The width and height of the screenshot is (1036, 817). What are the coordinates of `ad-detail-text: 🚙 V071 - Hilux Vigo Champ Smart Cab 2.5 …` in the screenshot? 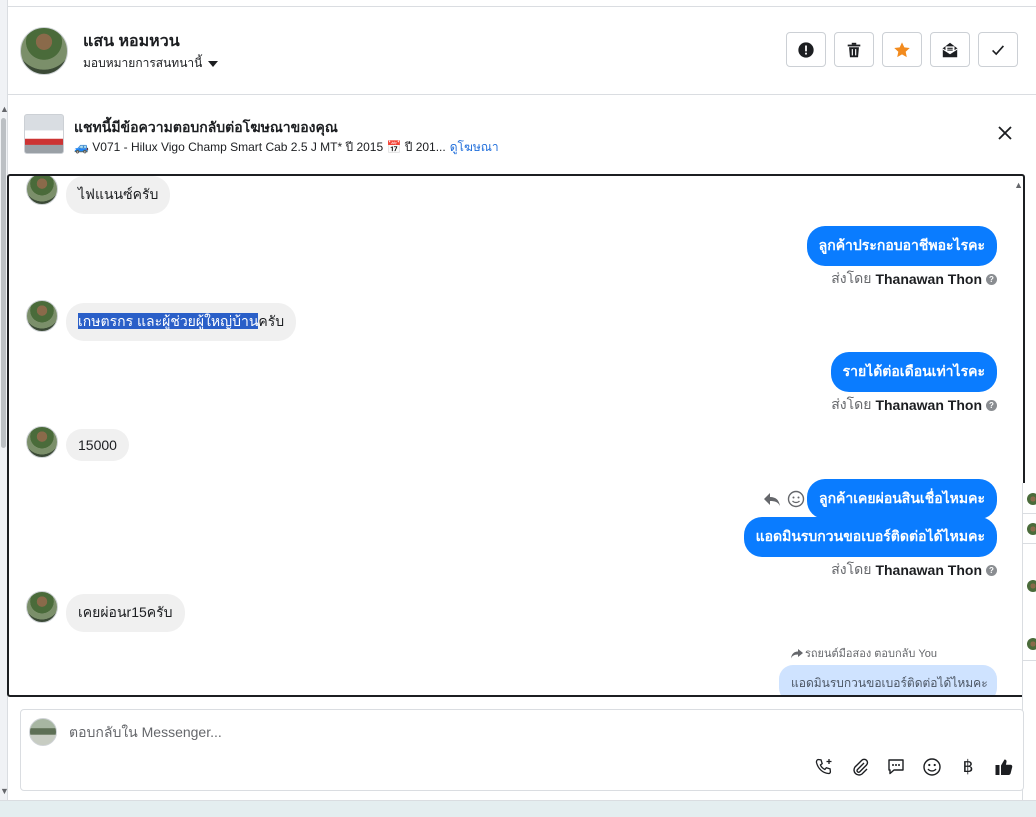 It's located at (260, 147).